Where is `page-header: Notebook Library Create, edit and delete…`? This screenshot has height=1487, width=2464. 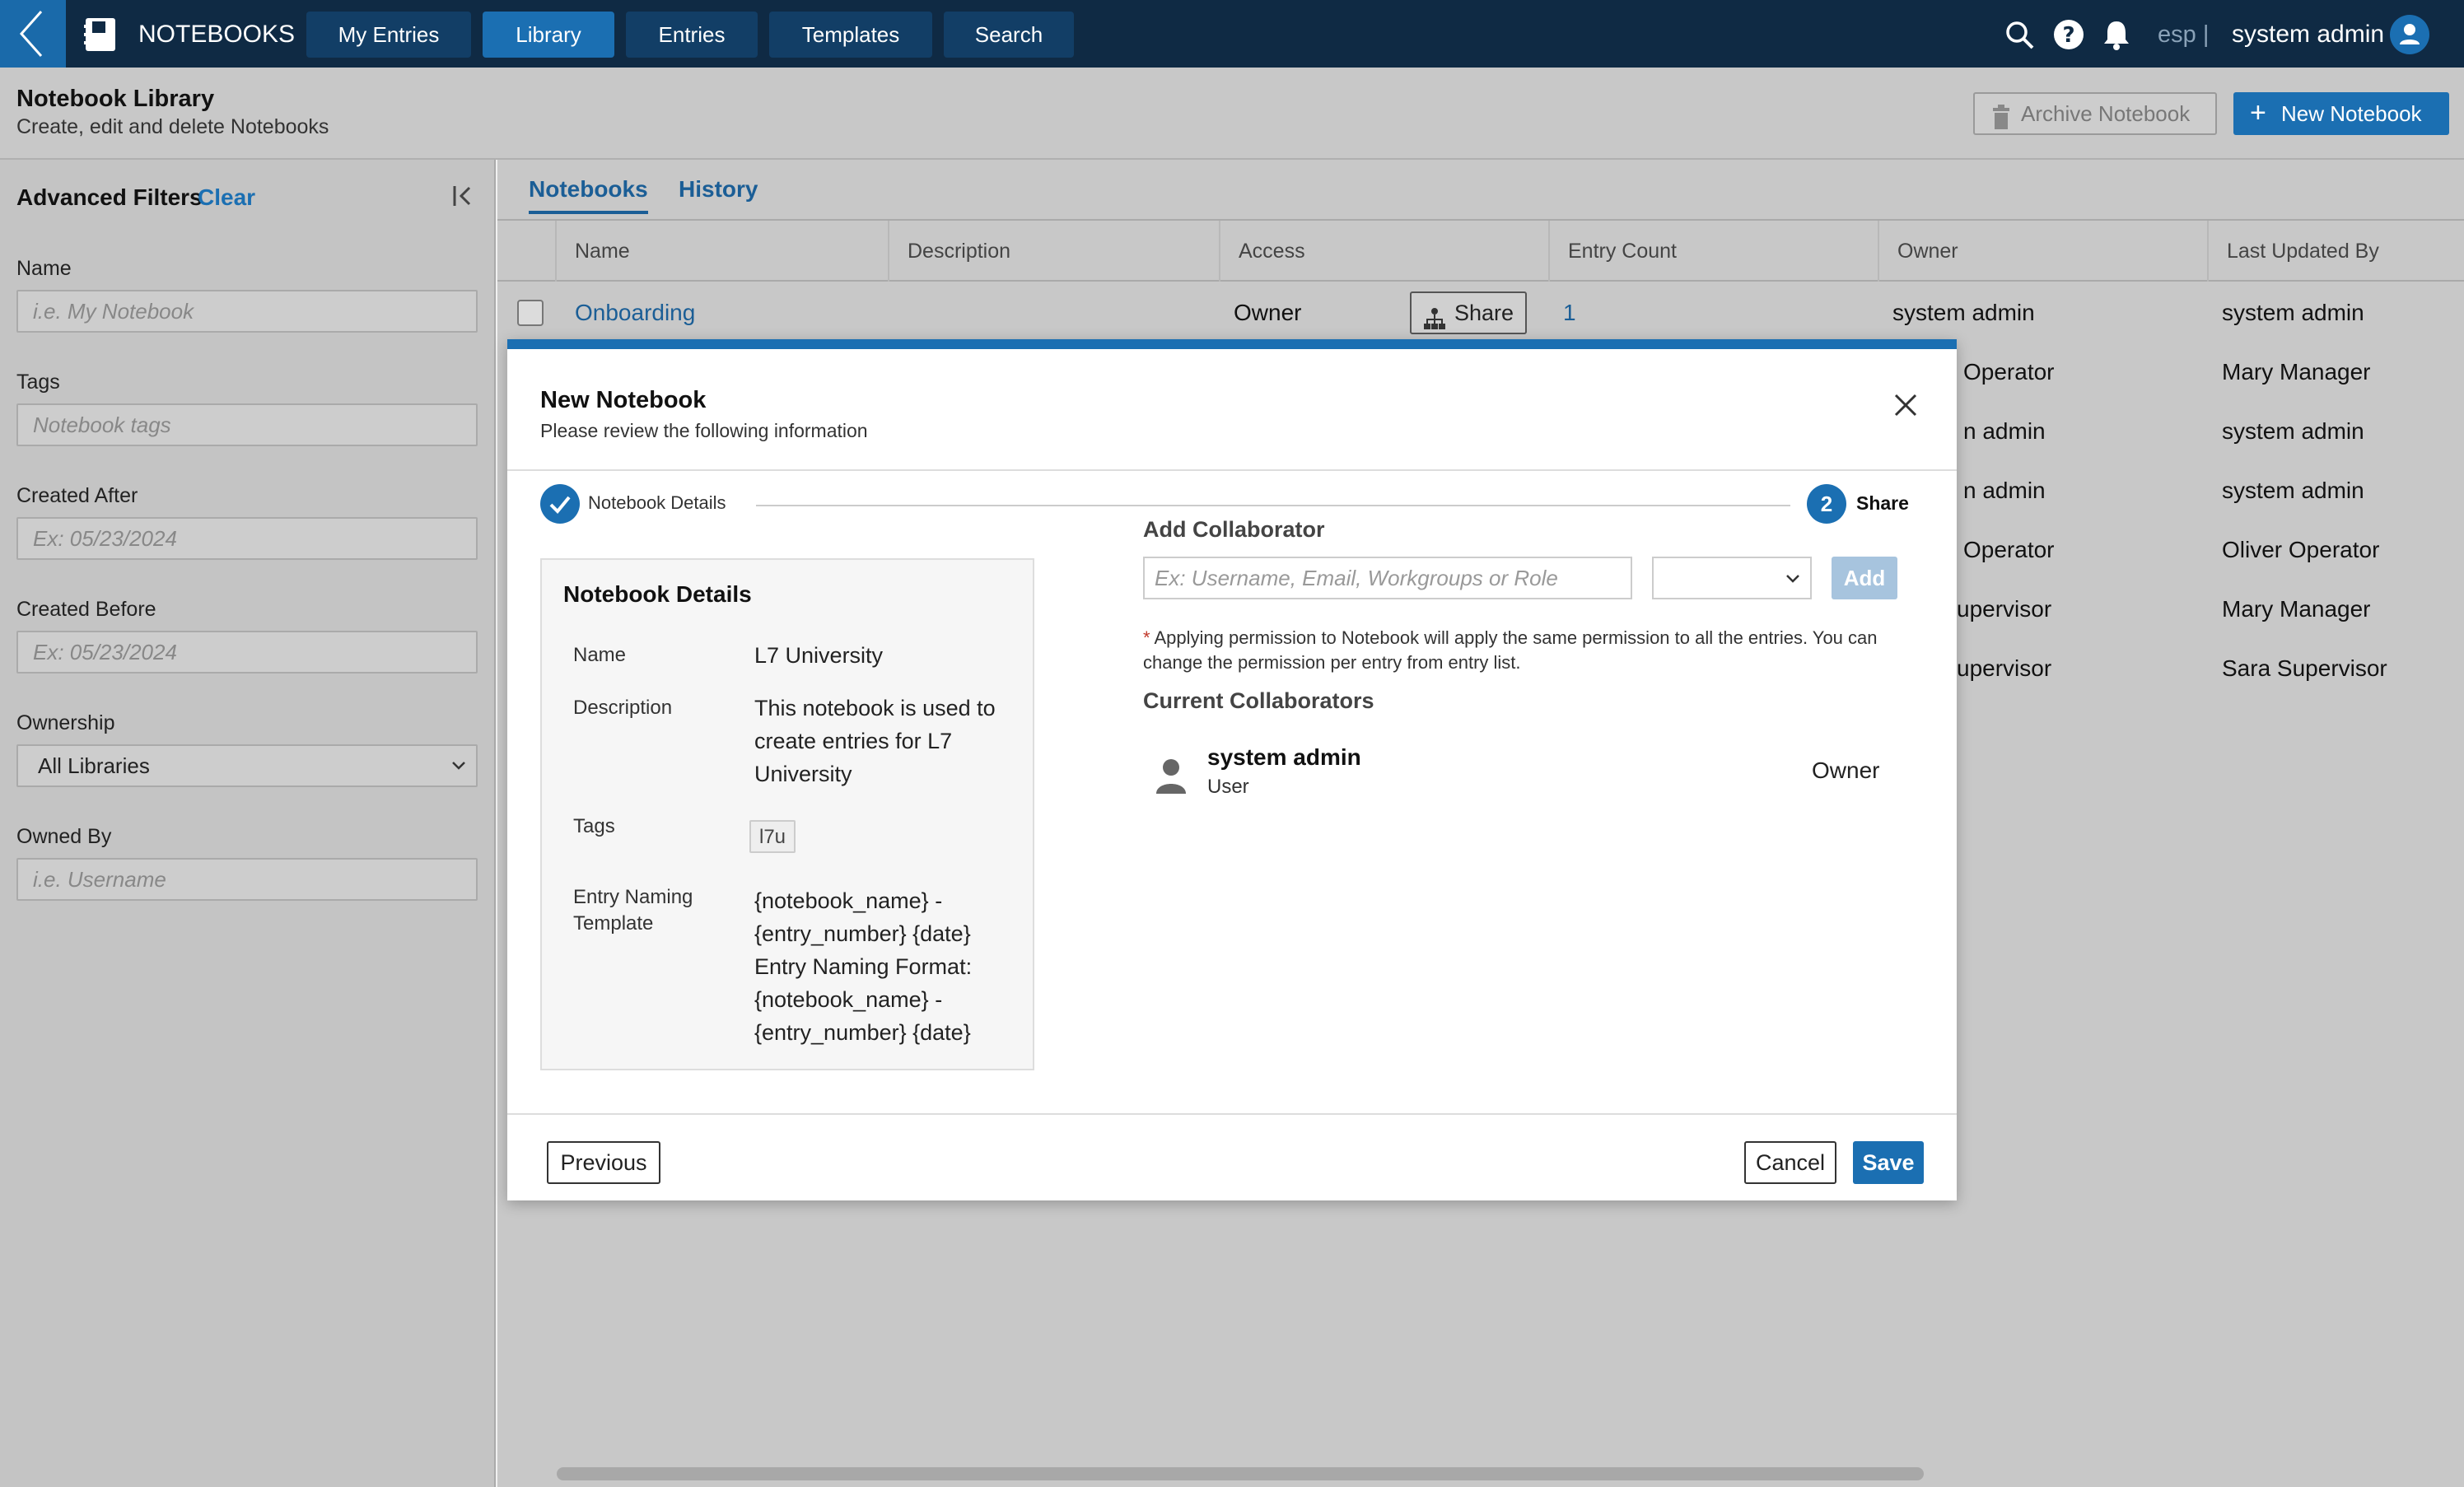
page-header: Notebook Library Create, edit and delete… is located at coordinates (1232, 114).